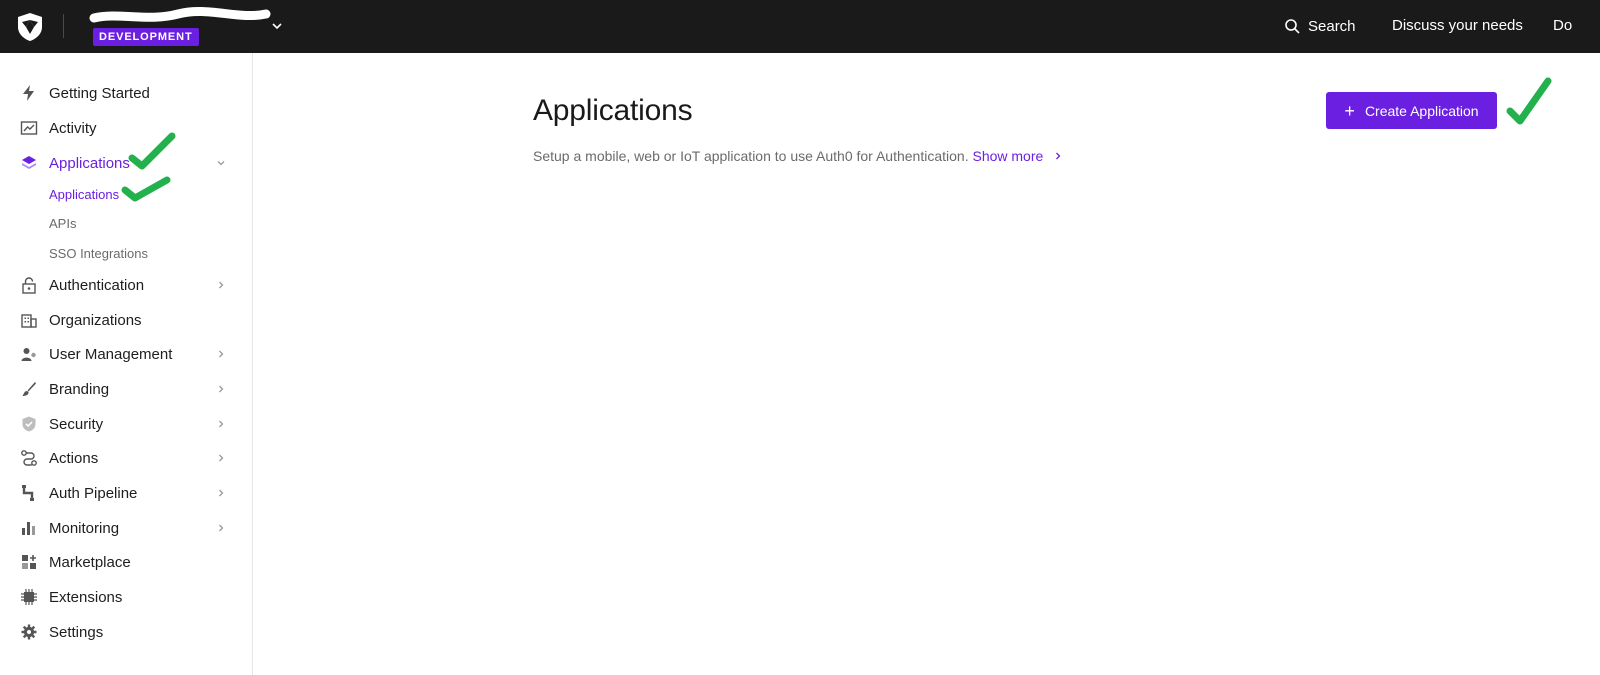 The image size is (1600, 675). Describe the element at coordinates (76, 632) in the screenshot. I see `sidebar-item-label: Settings` at that location.